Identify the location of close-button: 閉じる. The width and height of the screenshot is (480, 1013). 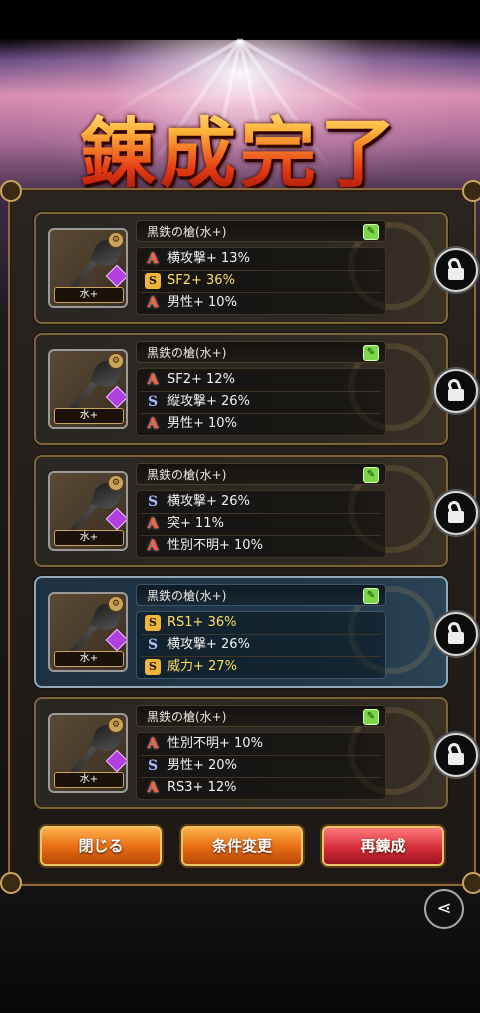
(101, 846).